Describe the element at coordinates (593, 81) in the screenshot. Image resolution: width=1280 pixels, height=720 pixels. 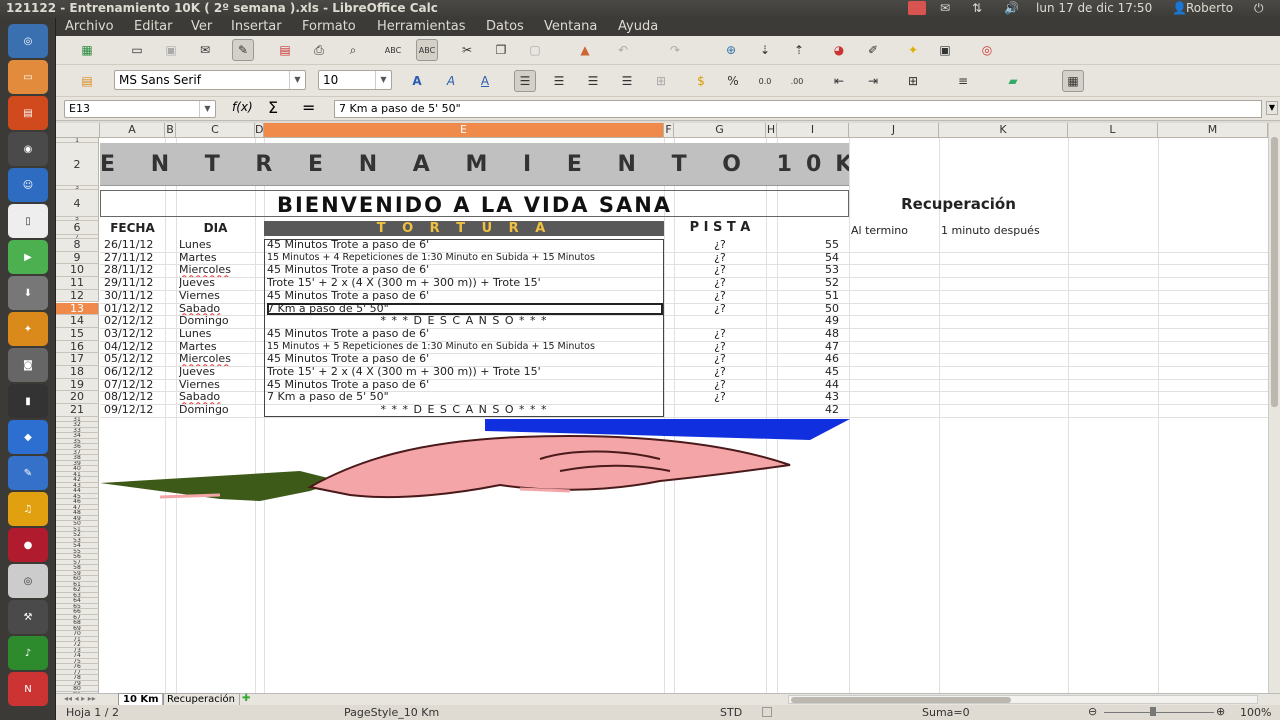
I see `align-right-icon: ☰` at that location.